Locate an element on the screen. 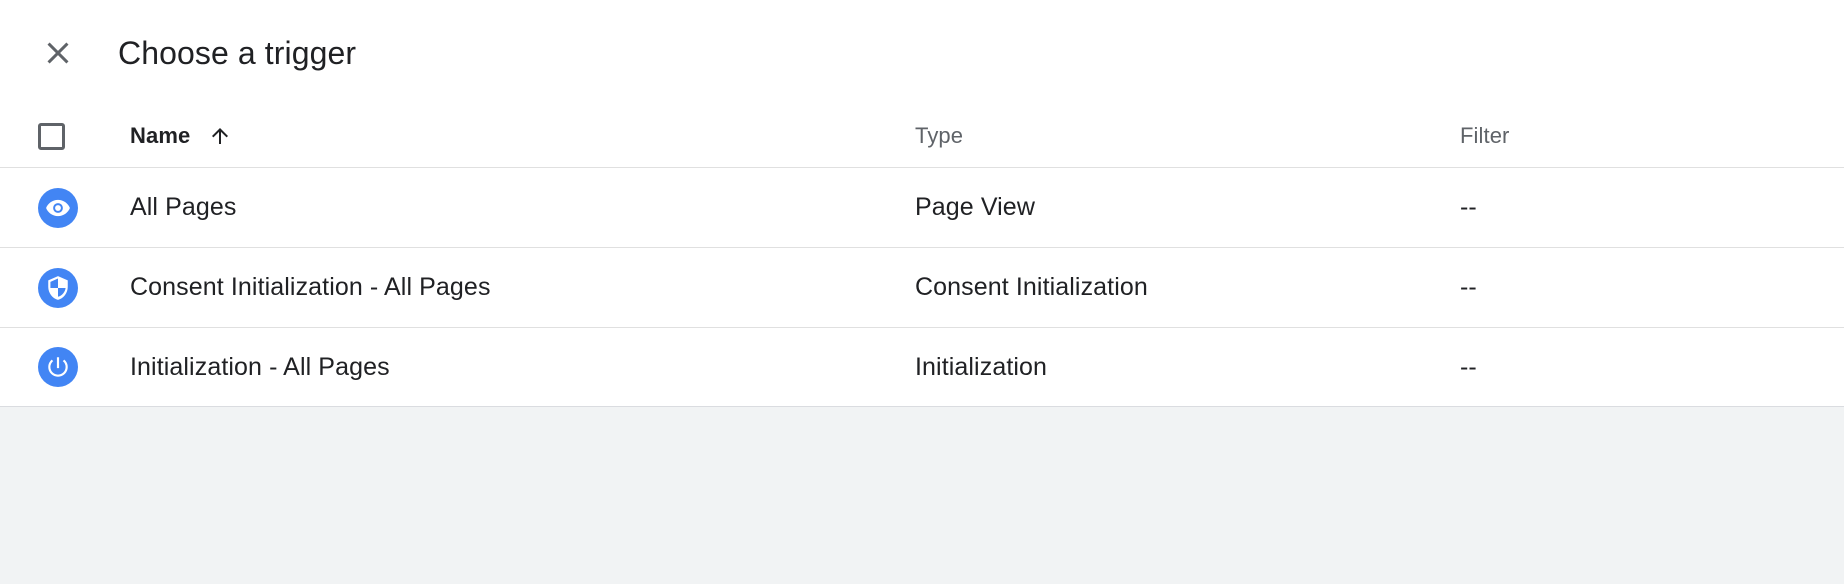 This screenshot has width=1844, height=584. row-type: Page View is located at coordinates (975, 207).